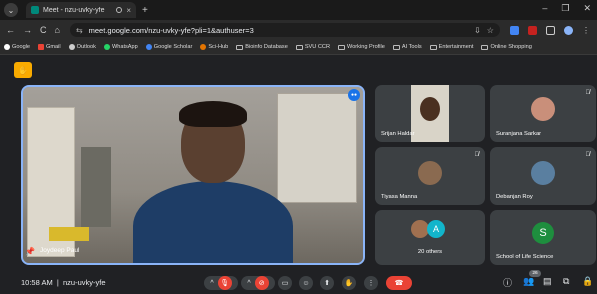 The image size is (597, 294). Describe the element at coordinates (71, 47) in the screenshot. I see `outlook-icon` at that location.